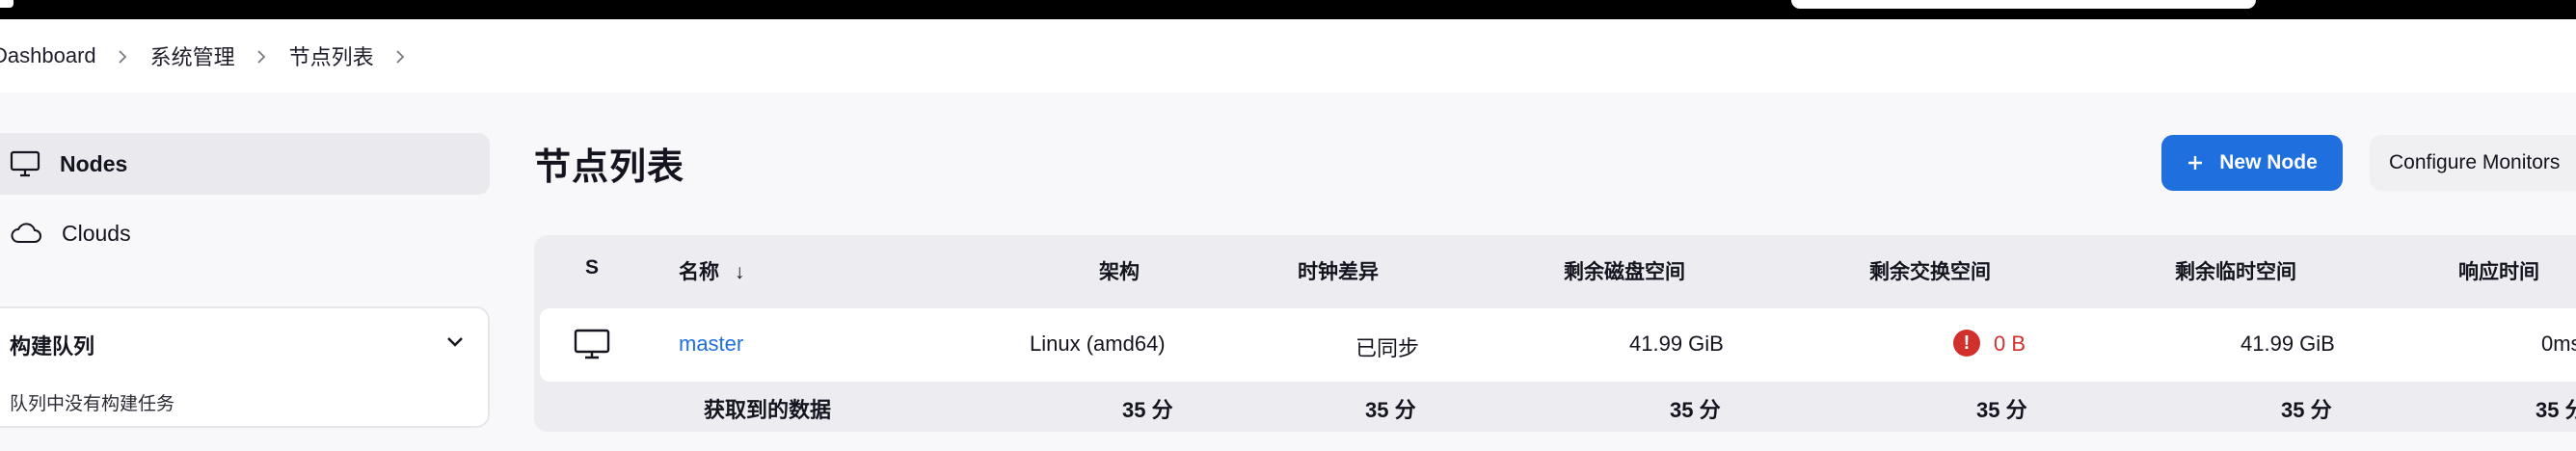 The height and width of the screenshot is (451, 2576). Describe the element at coordinates (1119, 270) in the screenshot. I see `column-header-architecture: 架构` at that location.